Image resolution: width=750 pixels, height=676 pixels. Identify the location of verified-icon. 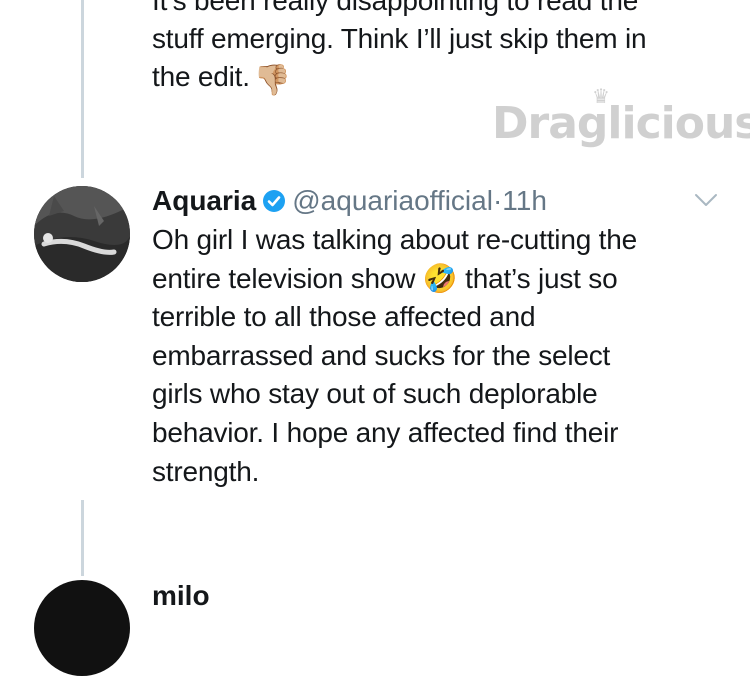
(274, 201).